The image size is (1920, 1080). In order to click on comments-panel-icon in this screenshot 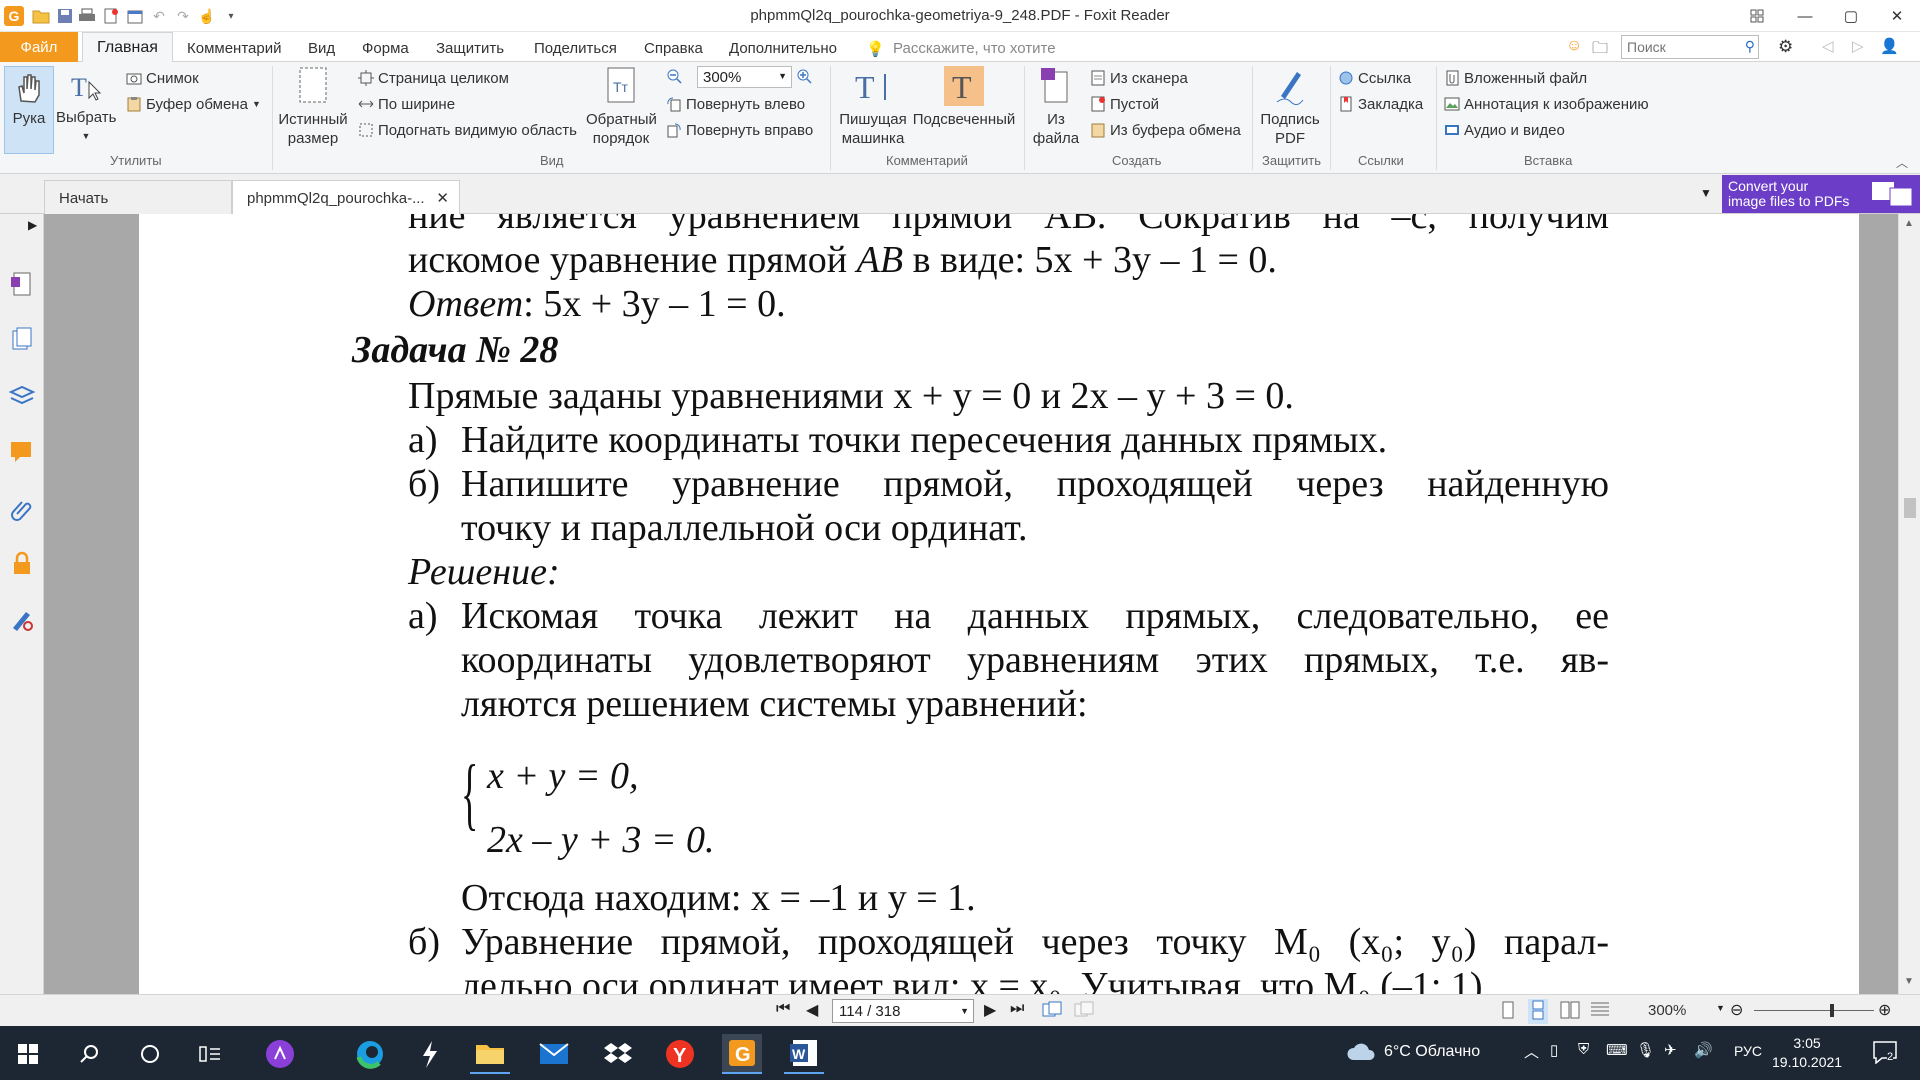, I will do `click(22, 452)`.